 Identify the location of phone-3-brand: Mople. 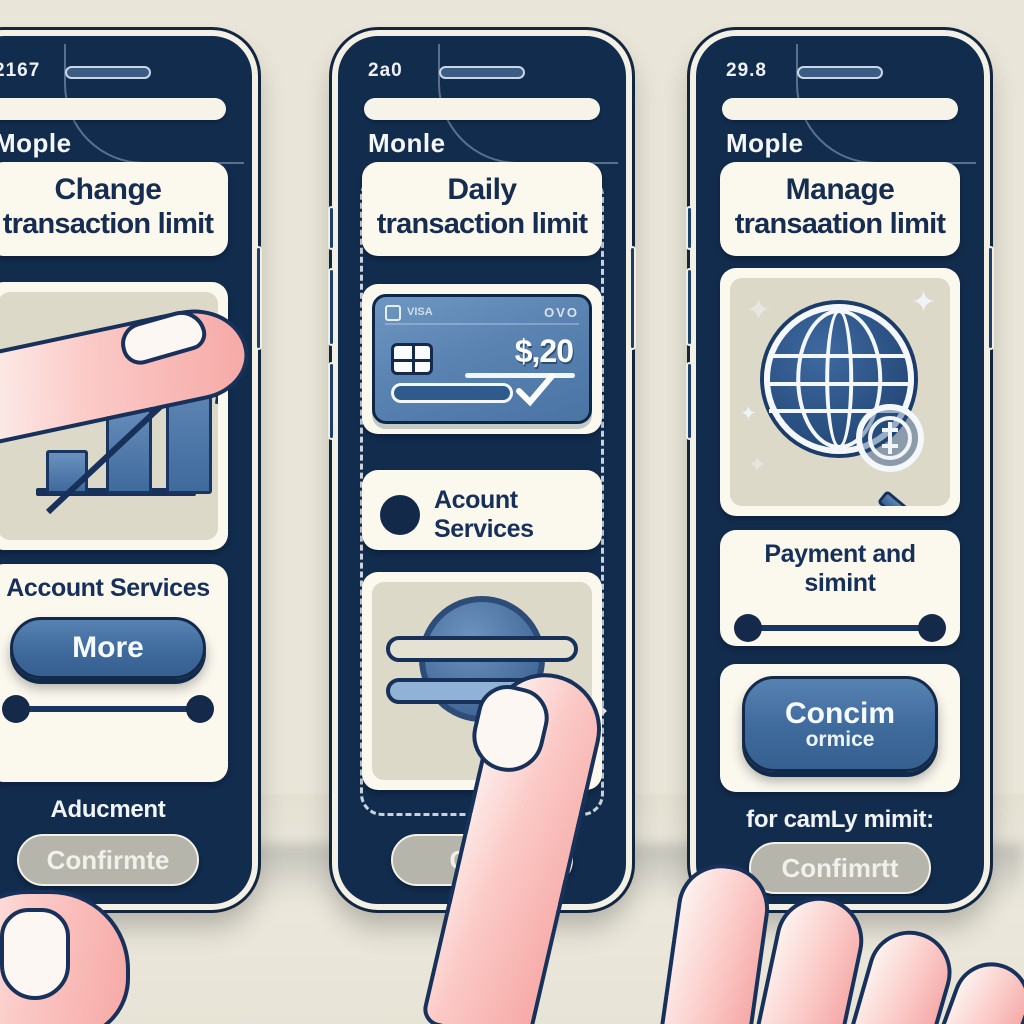
(765, 143).